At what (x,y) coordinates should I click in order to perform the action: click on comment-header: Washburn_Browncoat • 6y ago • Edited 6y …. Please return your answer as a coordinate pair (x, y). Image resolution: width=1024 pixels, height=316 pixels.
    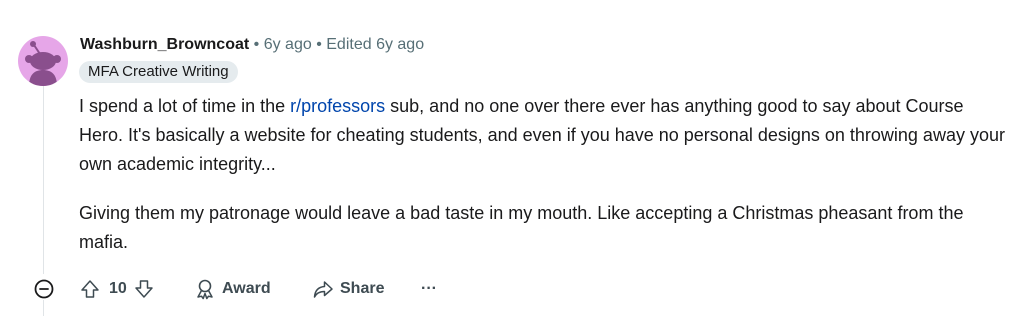
    Looking at the image, I should click on (252, 45).